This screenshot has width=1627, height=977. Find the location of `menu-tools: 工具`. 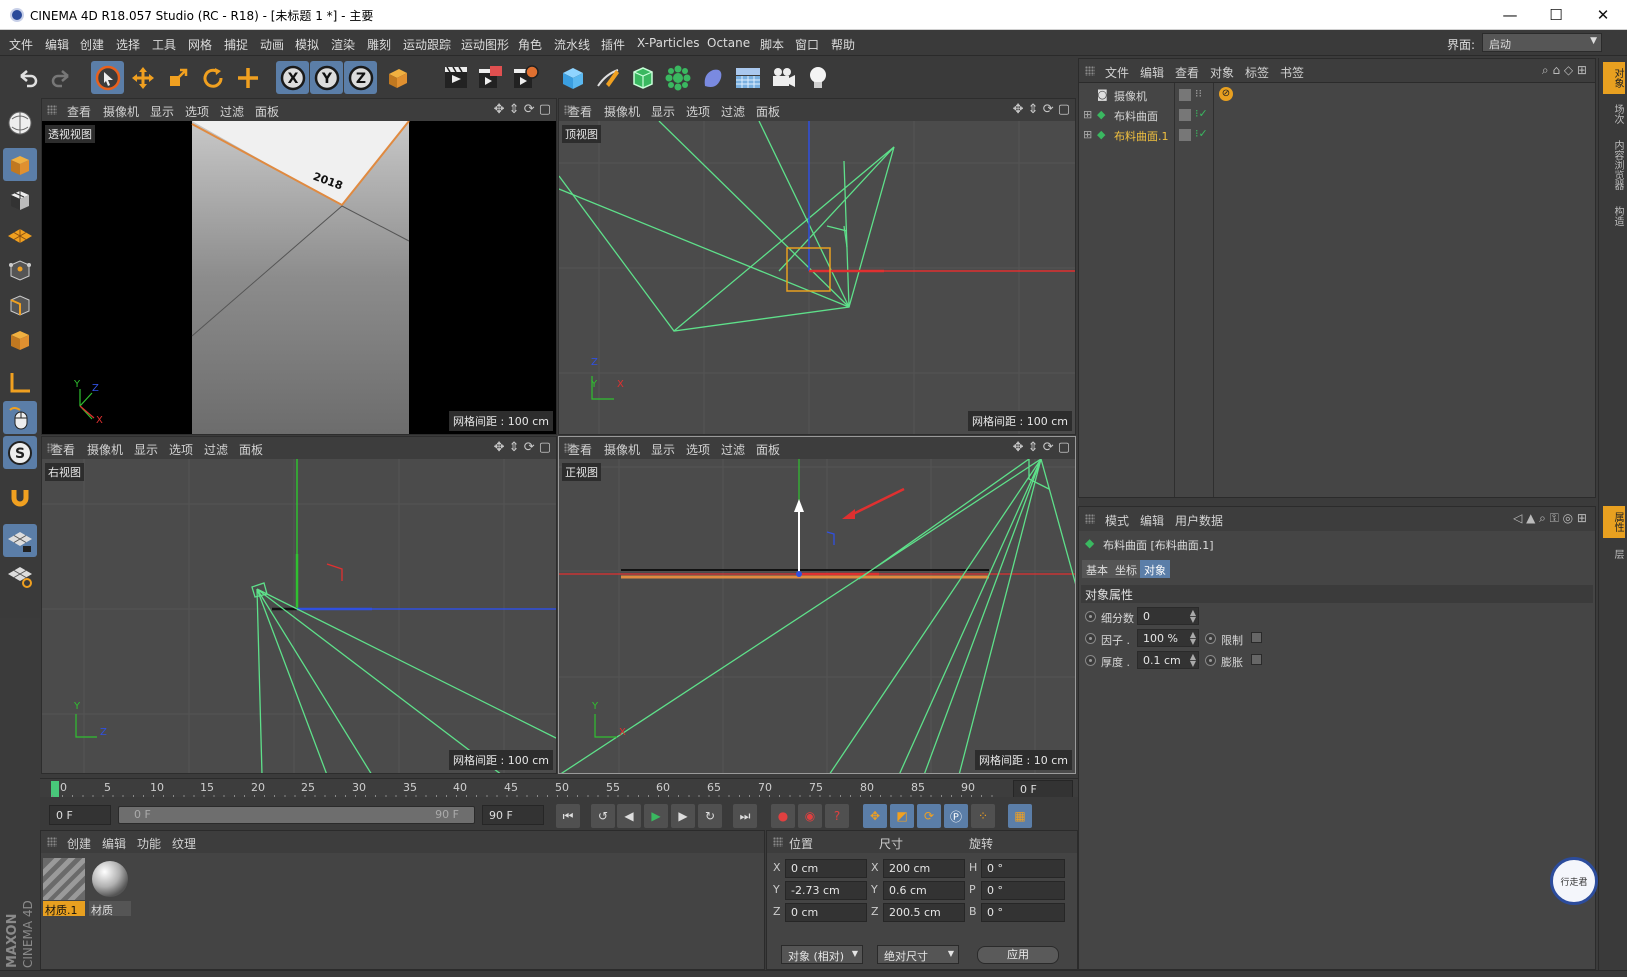

menu-tools: 工具 is located at coordinates (164, 44).